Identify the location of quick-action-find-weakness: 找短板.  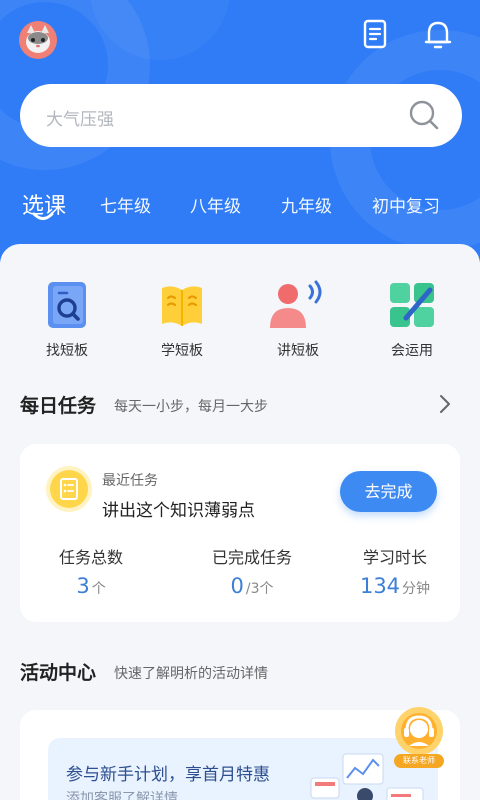
(67, 320).